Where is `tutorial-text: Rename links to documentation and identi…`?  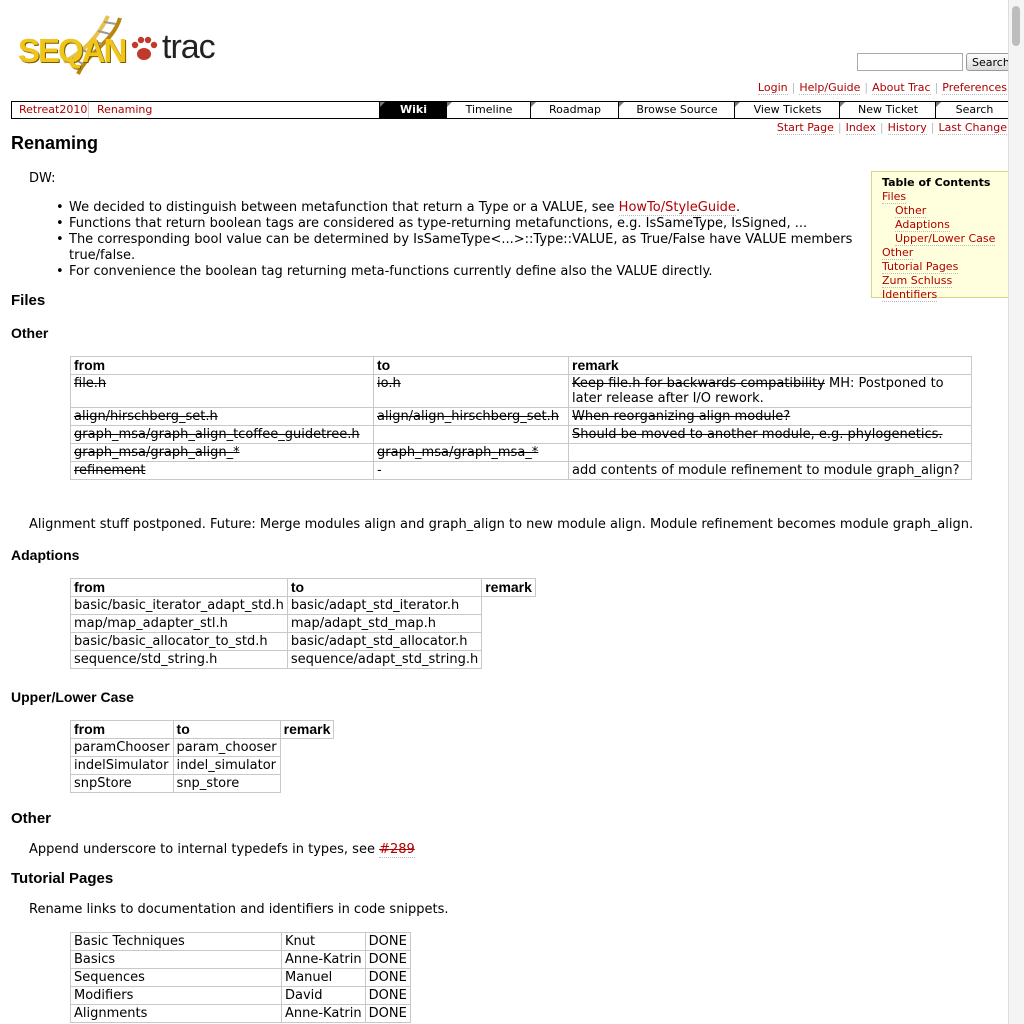 tutorial-text: Rename links to documentation and identi… is located at coordinates (239, 909).